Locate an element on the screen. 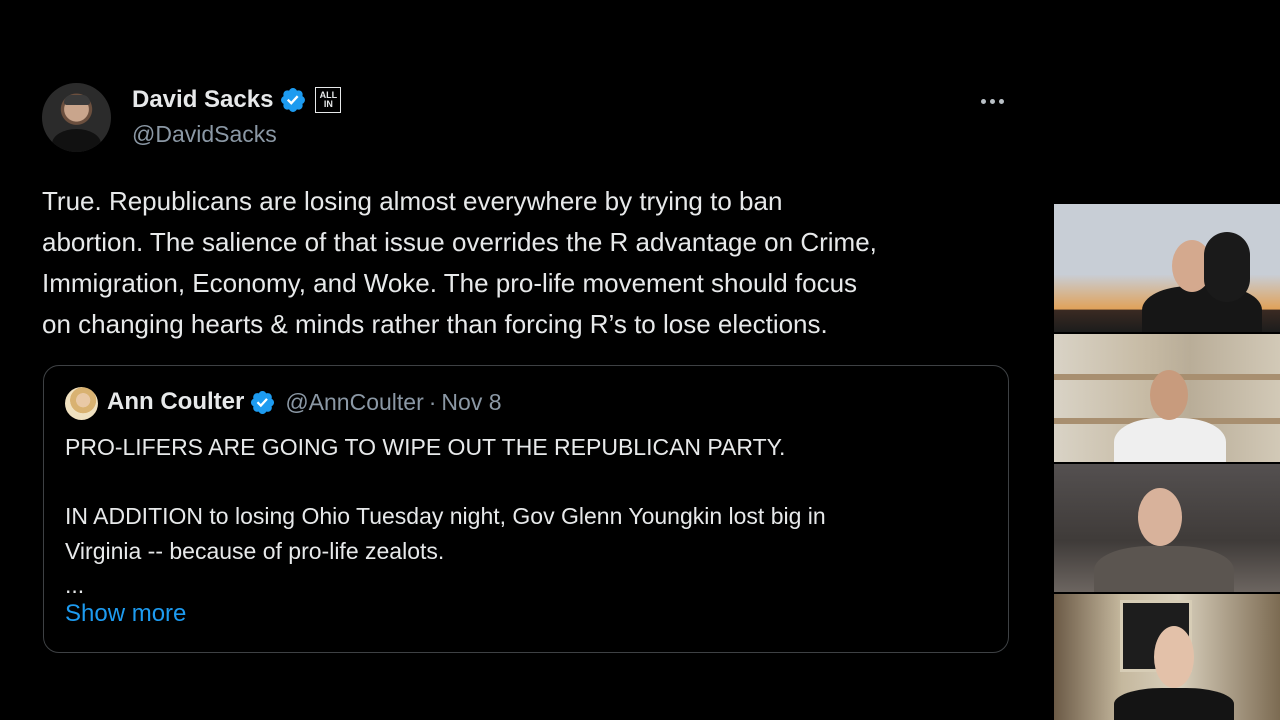 The width and height of the screenshot is (1280, 720). quoted-text-line is located at coordinates (445, 482).